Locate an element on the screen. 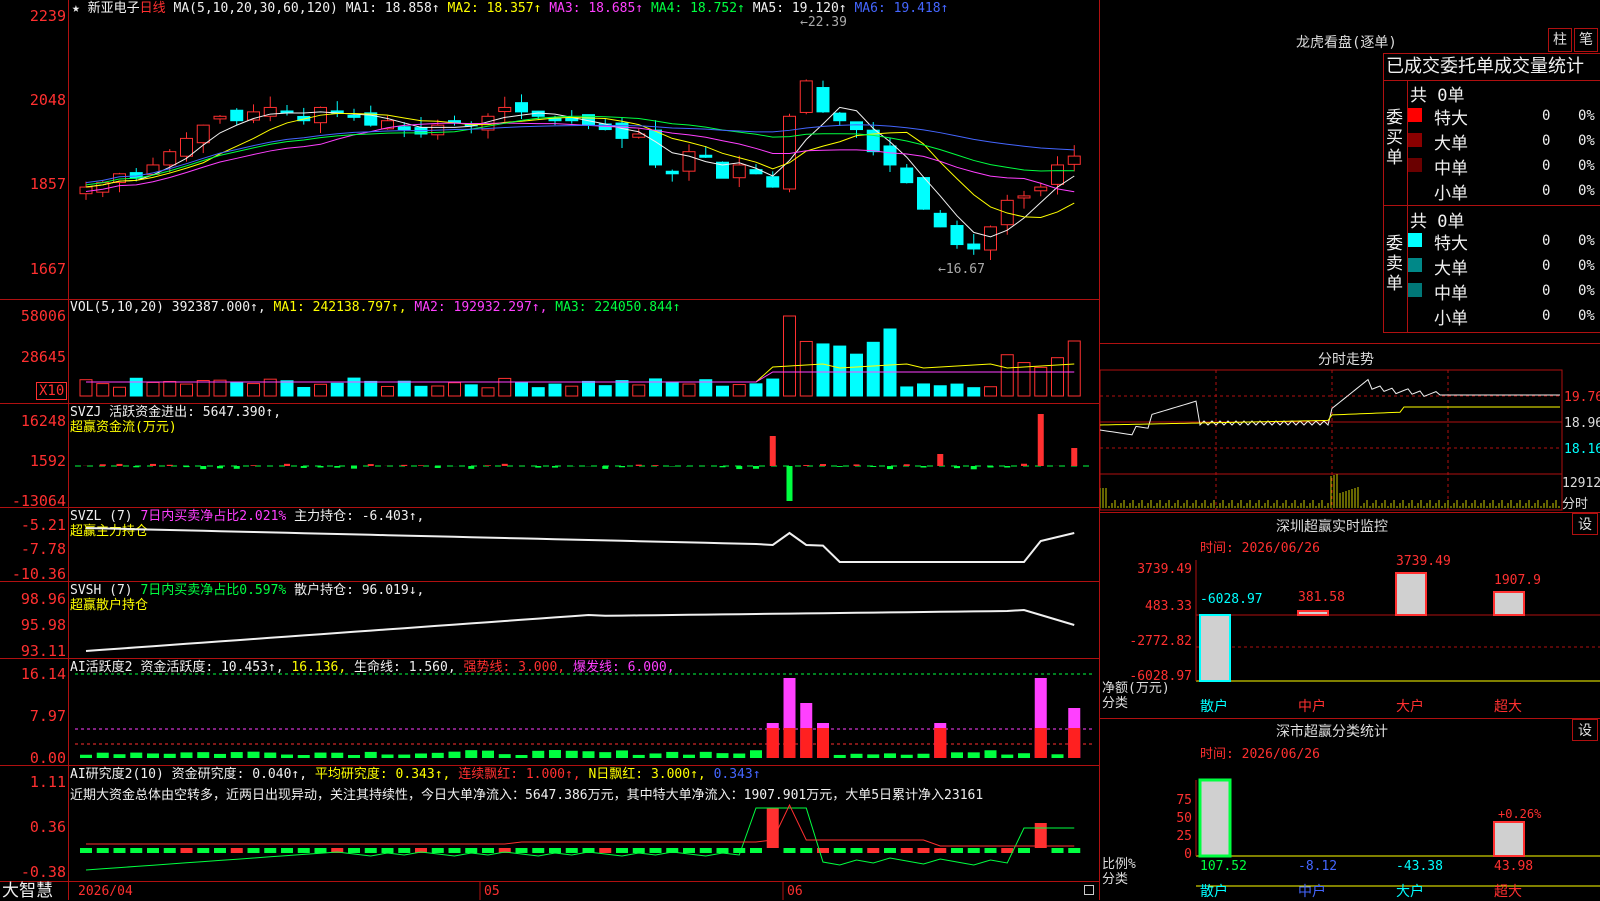  stat-bar-value: -8.12 is located at coordinates (1317, 866).